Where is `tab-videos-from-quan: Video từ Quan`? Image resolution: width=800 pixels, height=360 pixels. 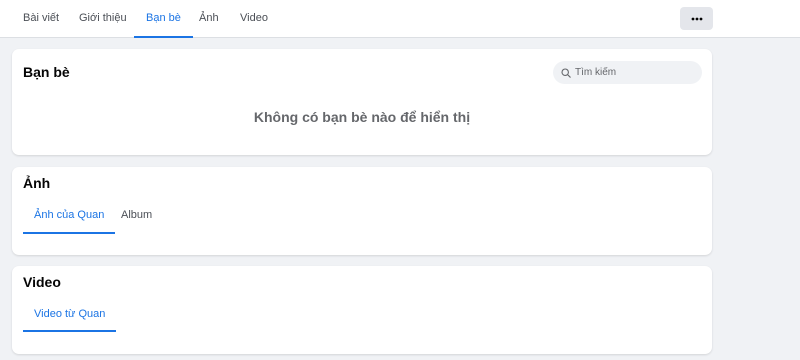 tab-videos-from-quan: Video từ Quan is located at coordinates (70, 319).